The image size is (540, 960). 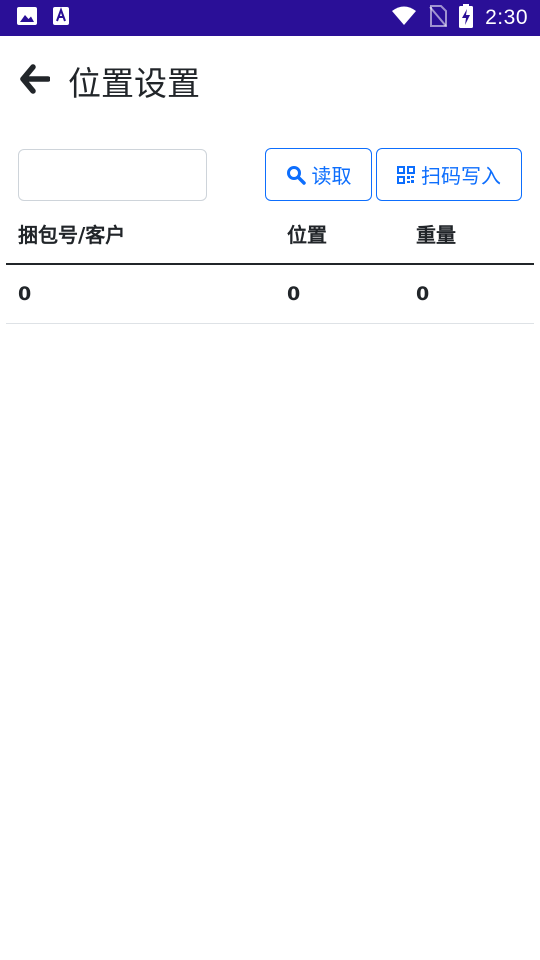 What do you see at coordinates (25, 294) in the screenshot?
I see `cell-package: 0` at bounding box center [25, 294].